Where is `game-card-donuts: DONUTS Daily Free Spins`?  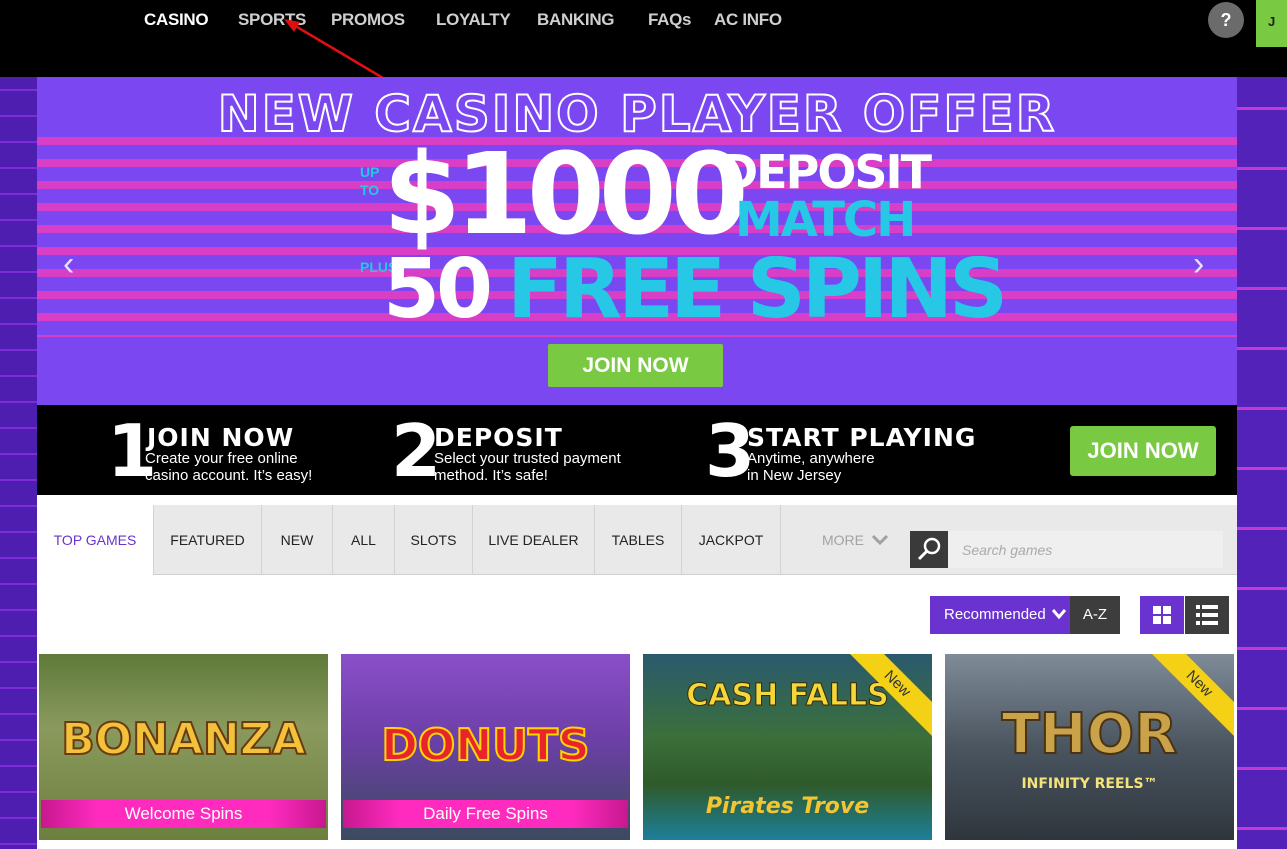 game-card-donuts: DONUTS Daily Free Spins is located at coordinates (485, 747).